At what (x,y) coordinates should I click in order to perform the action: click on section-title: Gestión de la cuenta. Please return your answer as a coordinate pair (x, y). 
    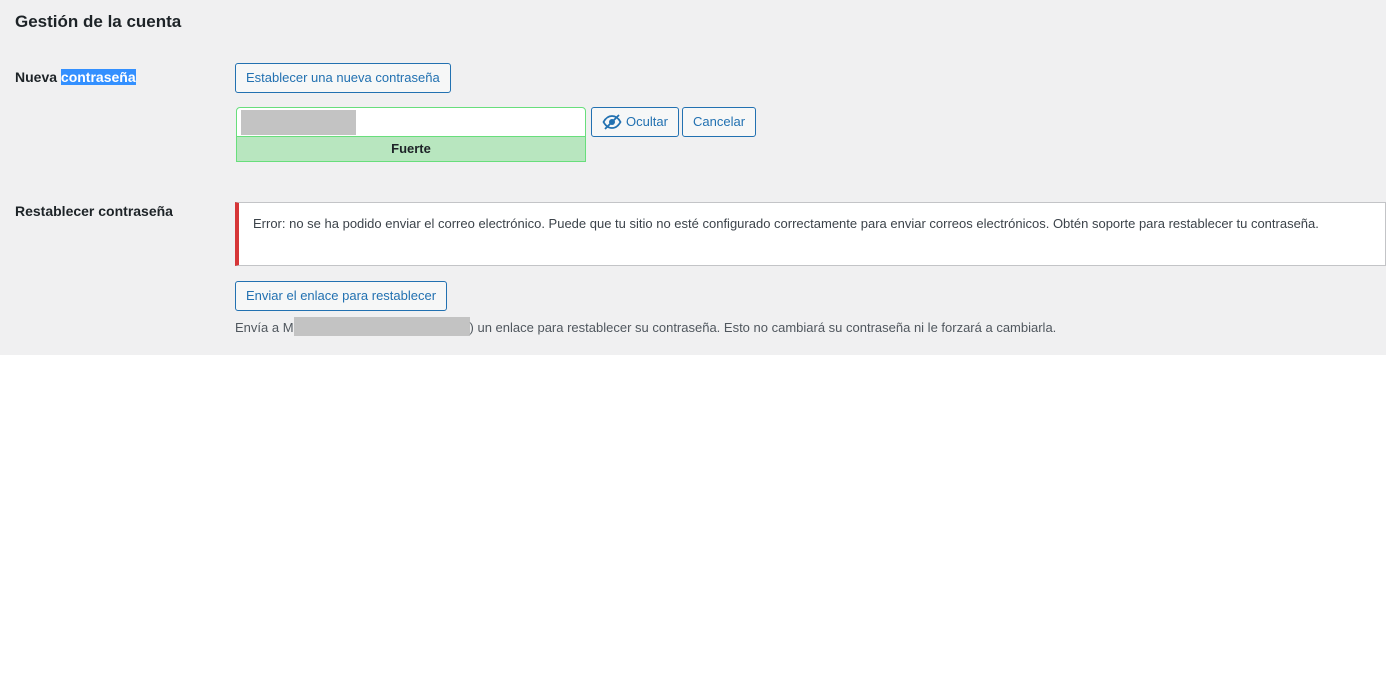
    Looking at the image, I should click on (98, 21).